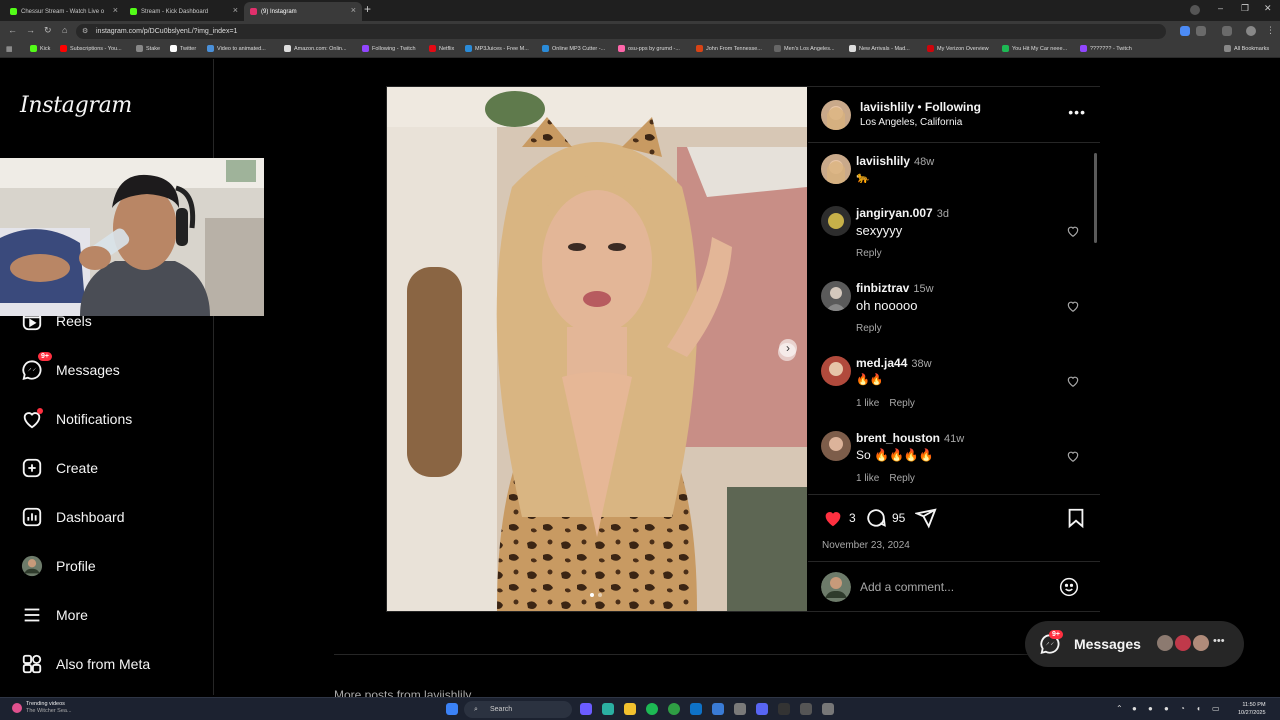  What do you see at coordinates (1198, 708) in the screenshot?
I see `volume-icon: ◖` at bounding box center [1198, 708].